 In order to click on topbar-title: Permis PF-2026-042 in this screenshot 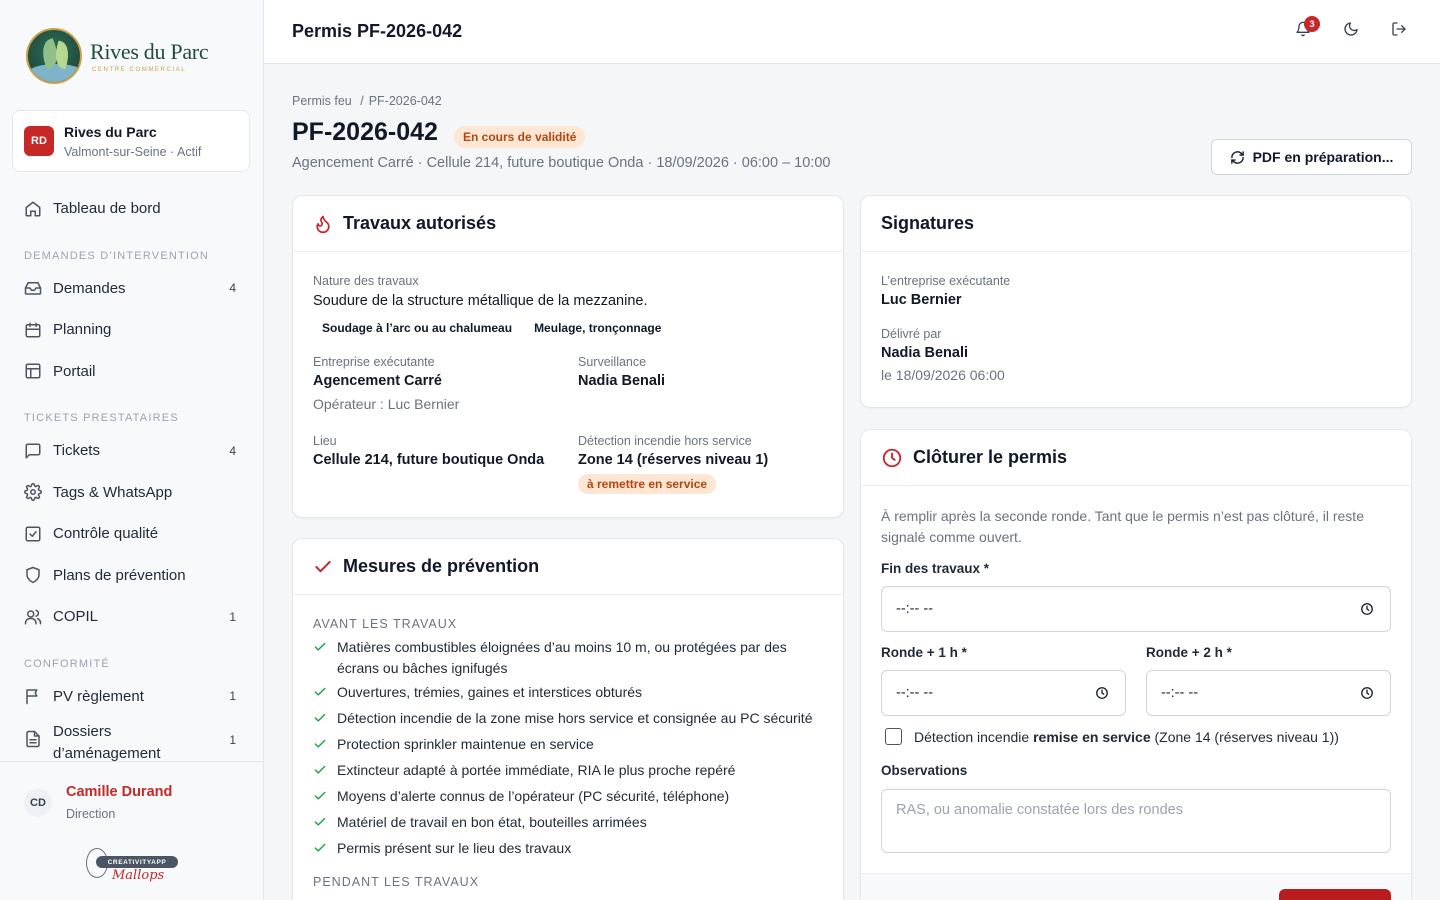, I will do `click(377, 31)`.